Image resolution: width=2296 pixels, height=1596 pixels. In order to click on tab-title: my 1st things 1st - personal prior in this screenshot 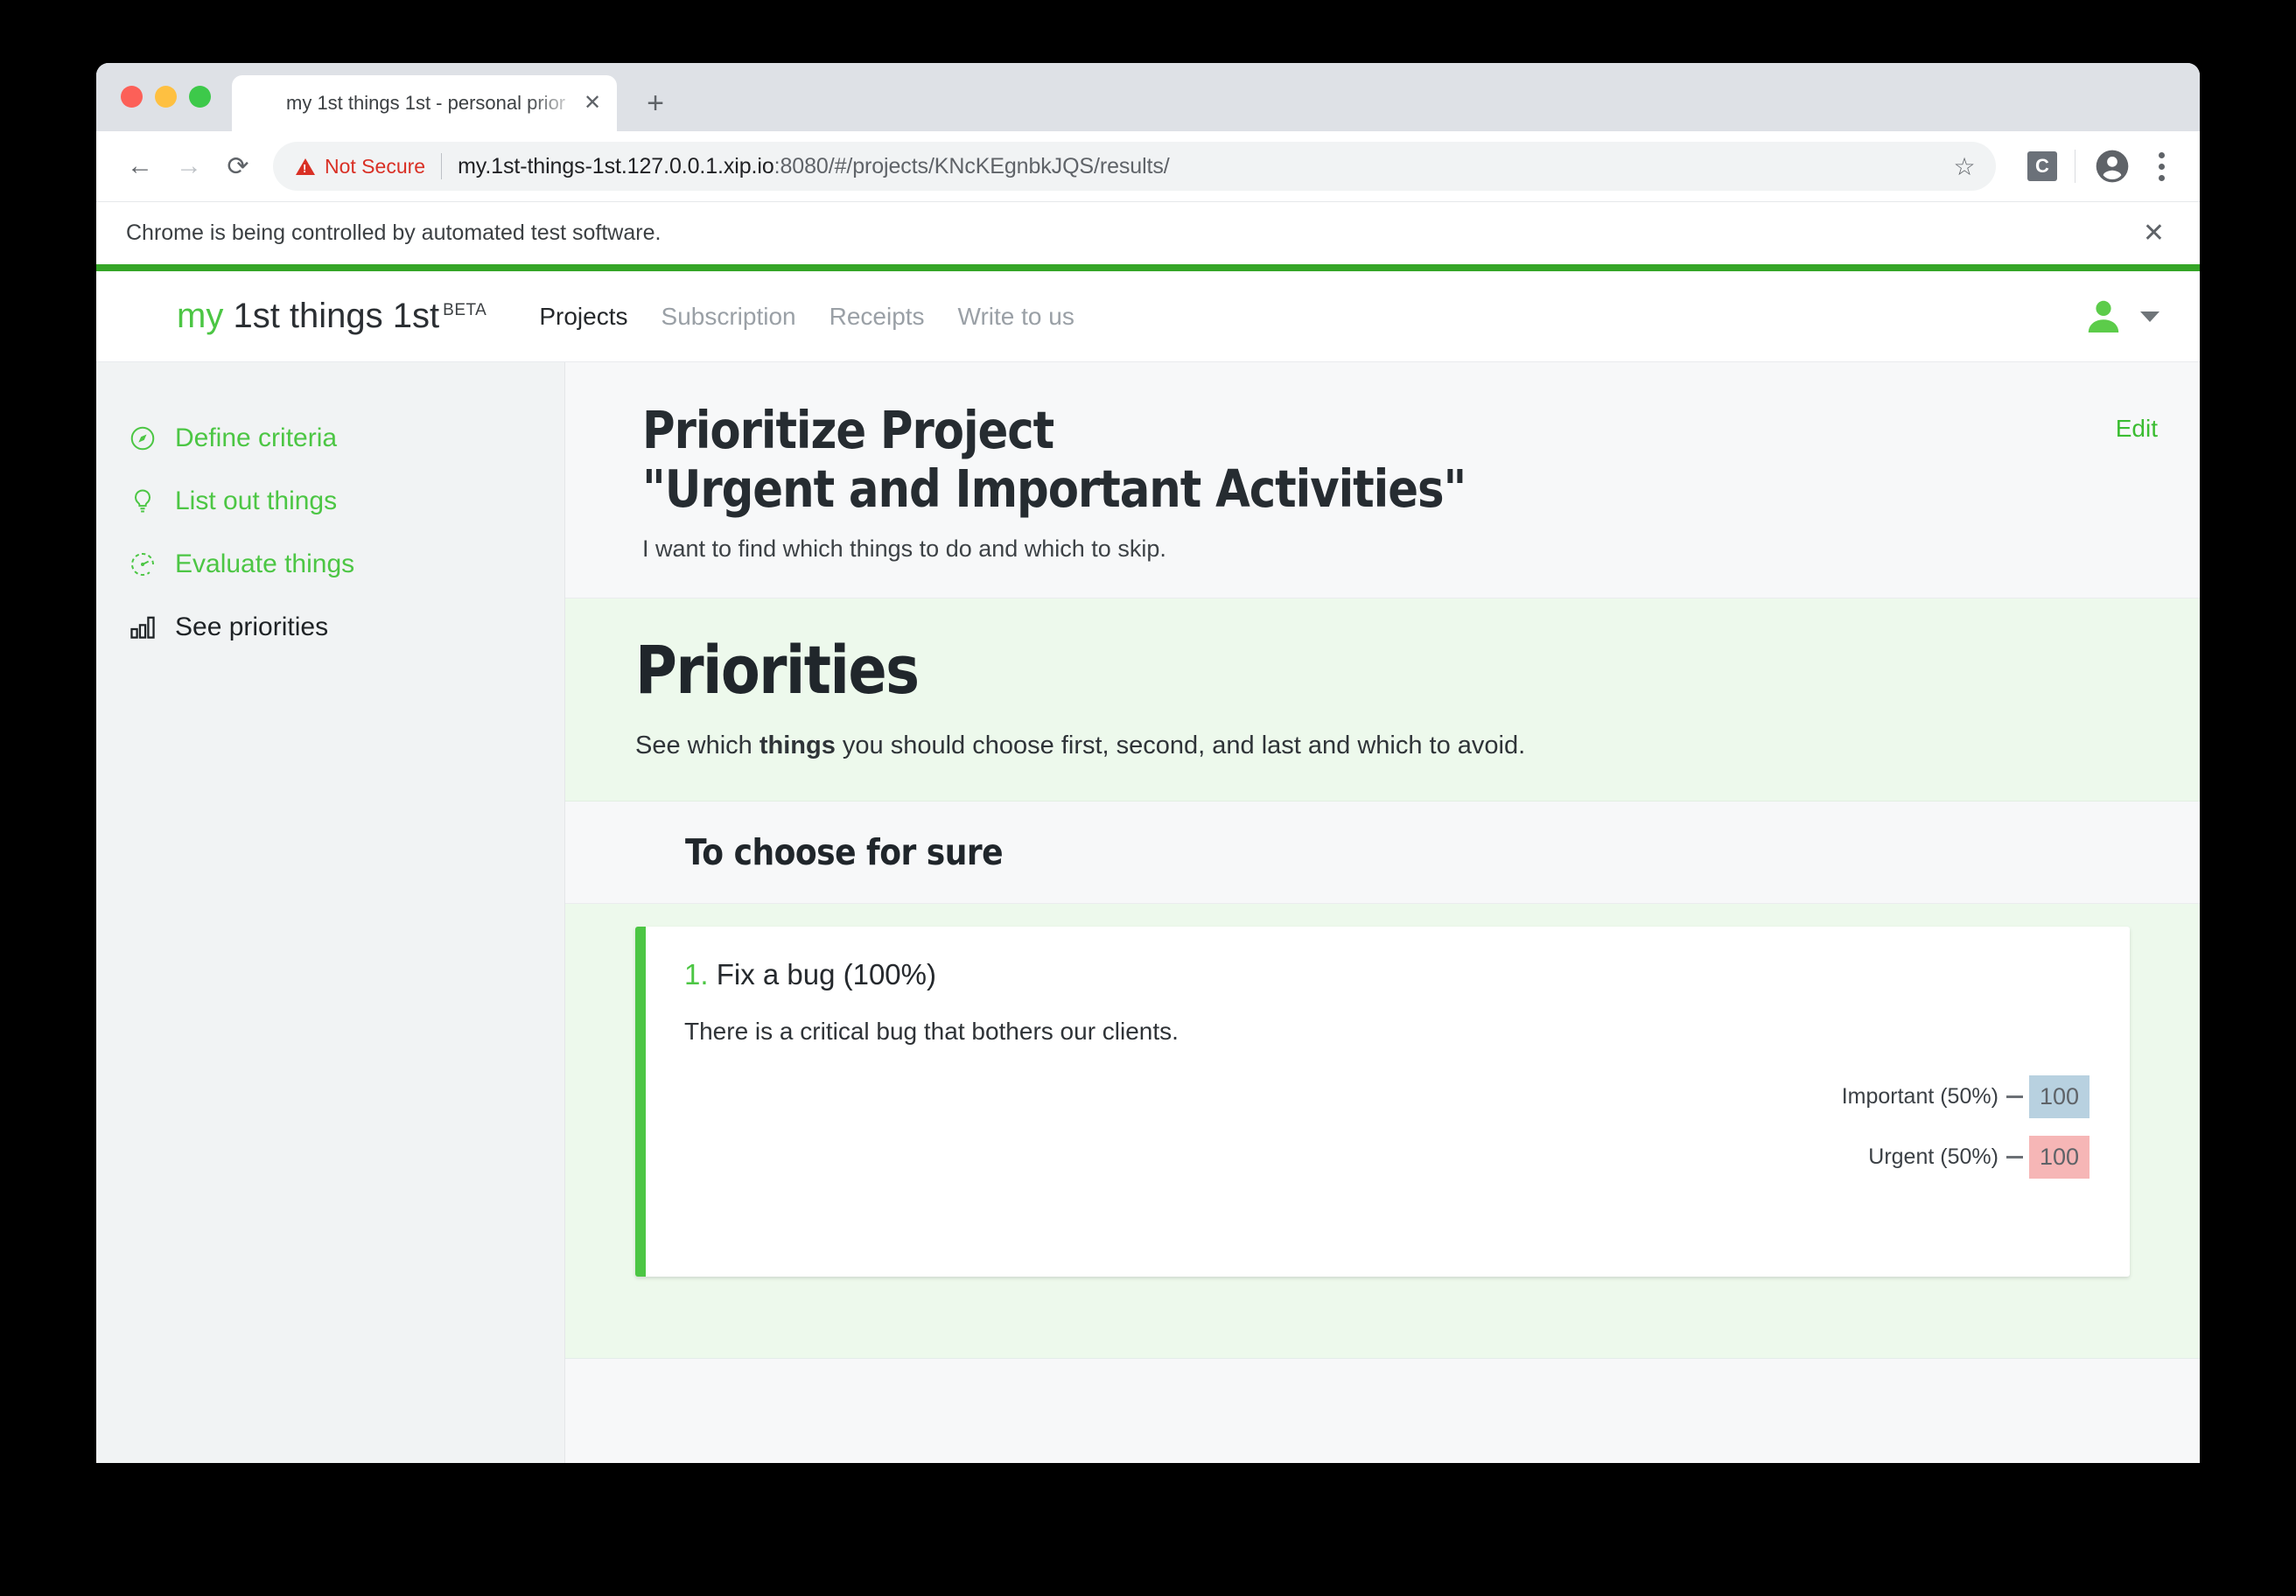, I will do `click(426, 103)`.